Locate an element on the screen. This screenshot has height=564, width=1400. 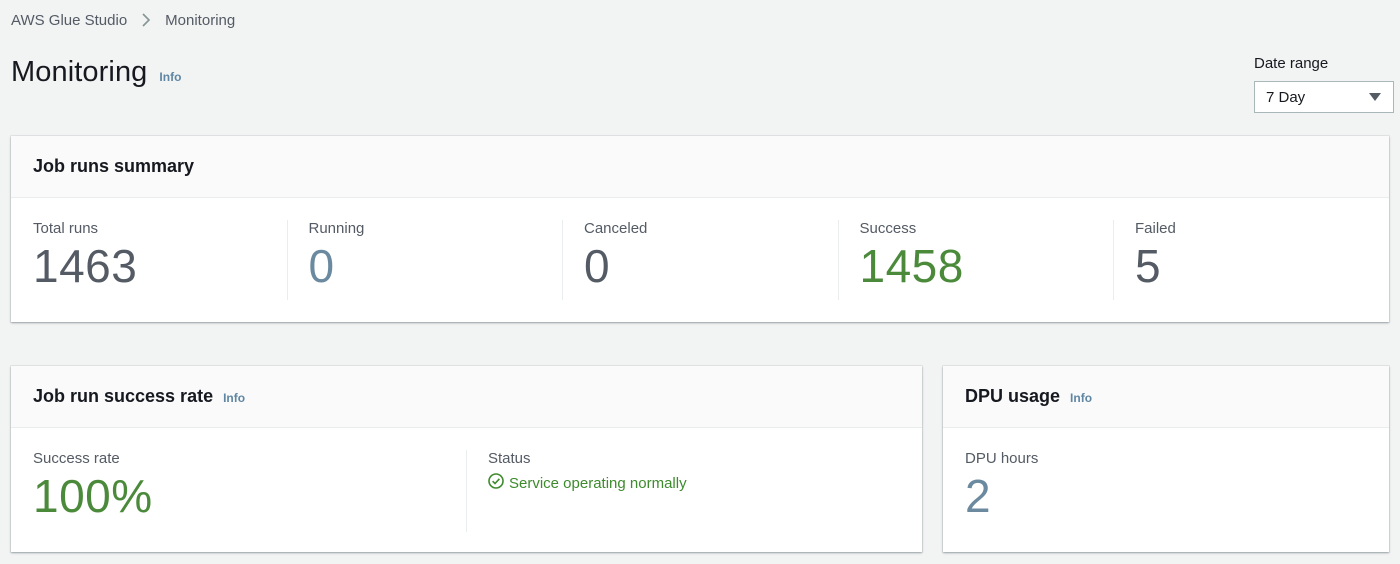
metric-canceled: Canceled 0 is located at coordinates (700, 260).